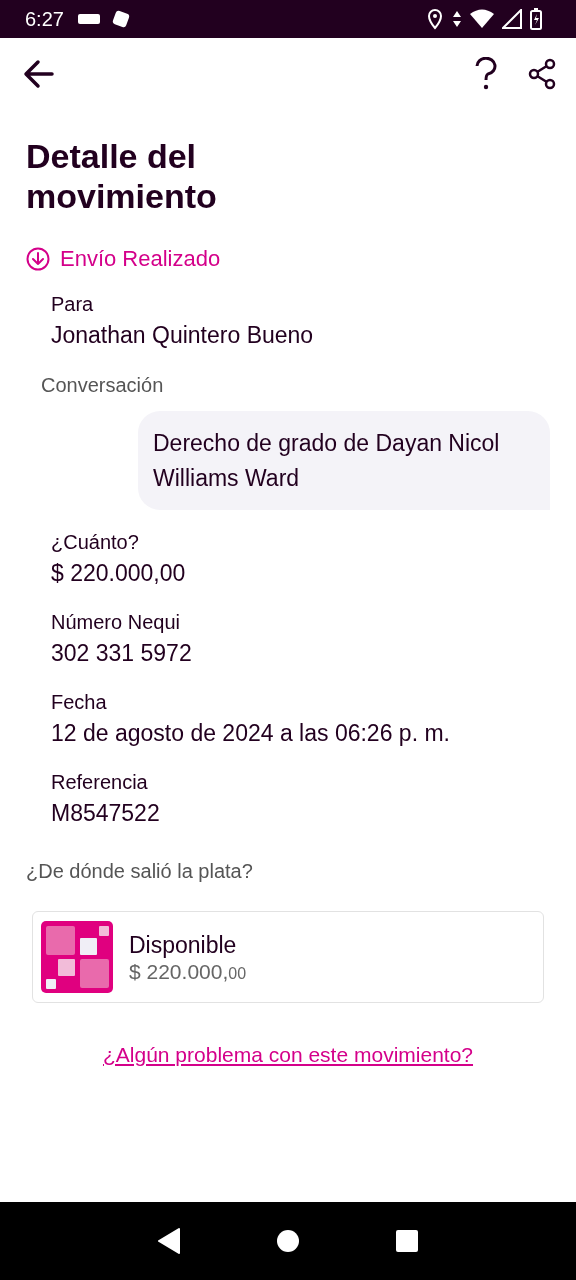 The height and width of the screenshot is (1280, 576). Describe the element at coordinates (122, 176) in the screenshot. I see `page-title: Detalle del movimiento` at that location.